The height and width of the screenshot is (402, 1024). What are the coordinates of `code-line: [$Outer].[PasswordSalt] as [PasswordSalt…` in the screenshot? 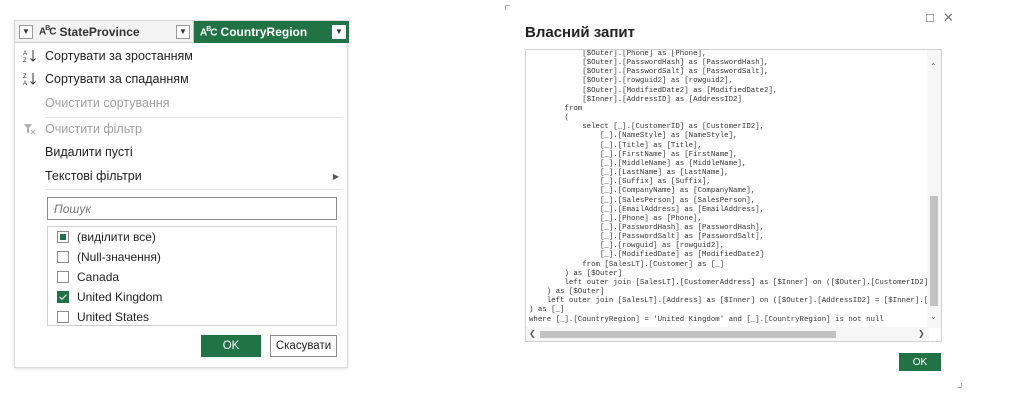 It's located at (649, 72).